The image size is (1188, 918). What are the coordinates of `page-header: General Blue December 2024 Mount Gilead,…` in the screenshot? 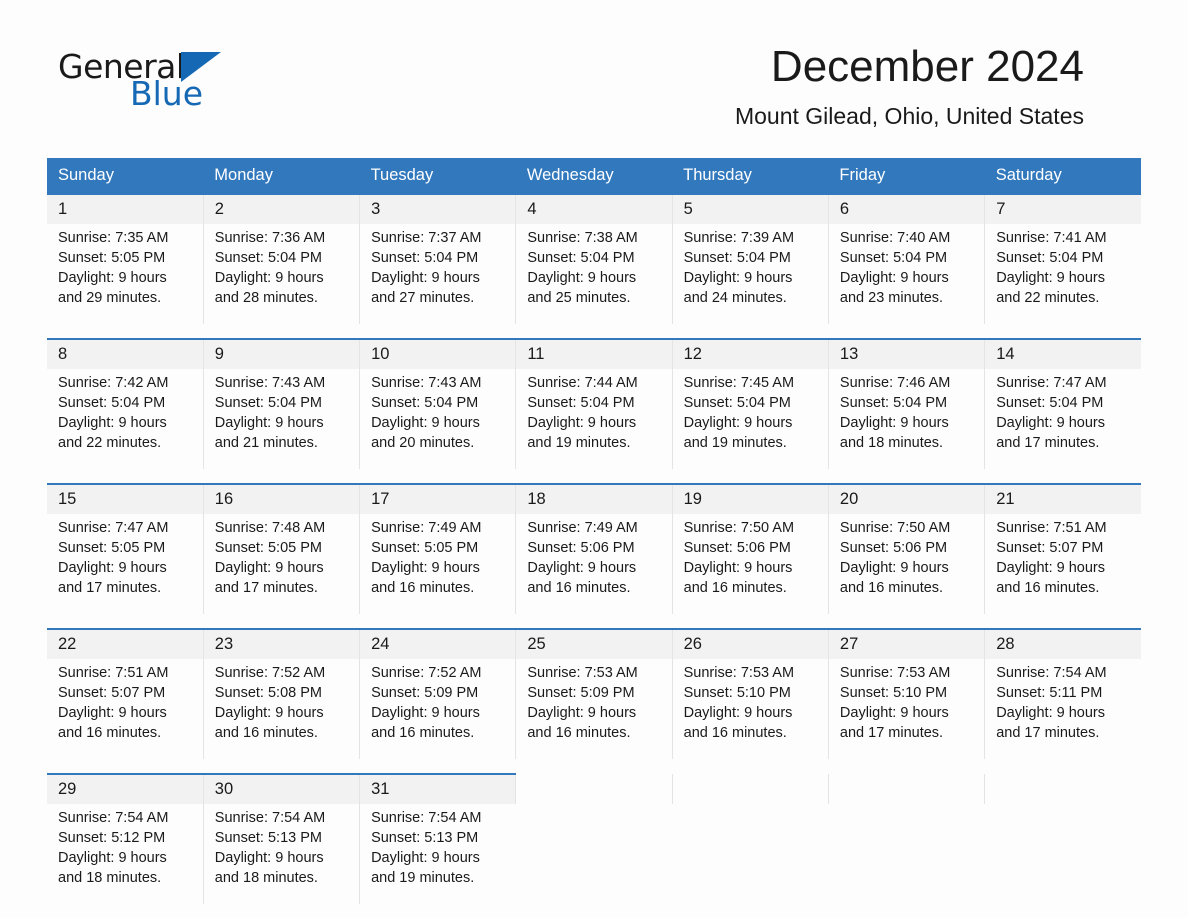 It's located at (594, 64).